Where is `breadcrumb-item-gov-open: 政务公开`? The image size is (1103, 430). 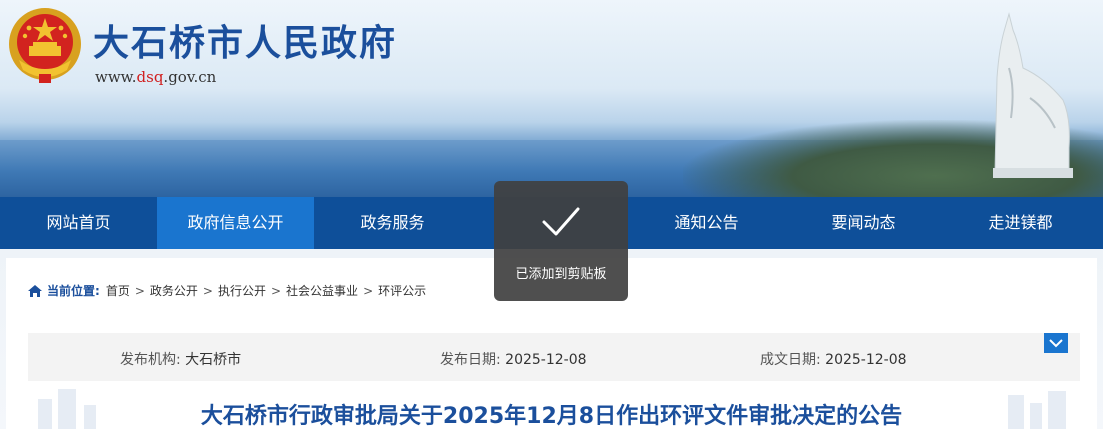
breadcrumb-item-gov-open: 政务公开 is located at coordinates (174, 290).